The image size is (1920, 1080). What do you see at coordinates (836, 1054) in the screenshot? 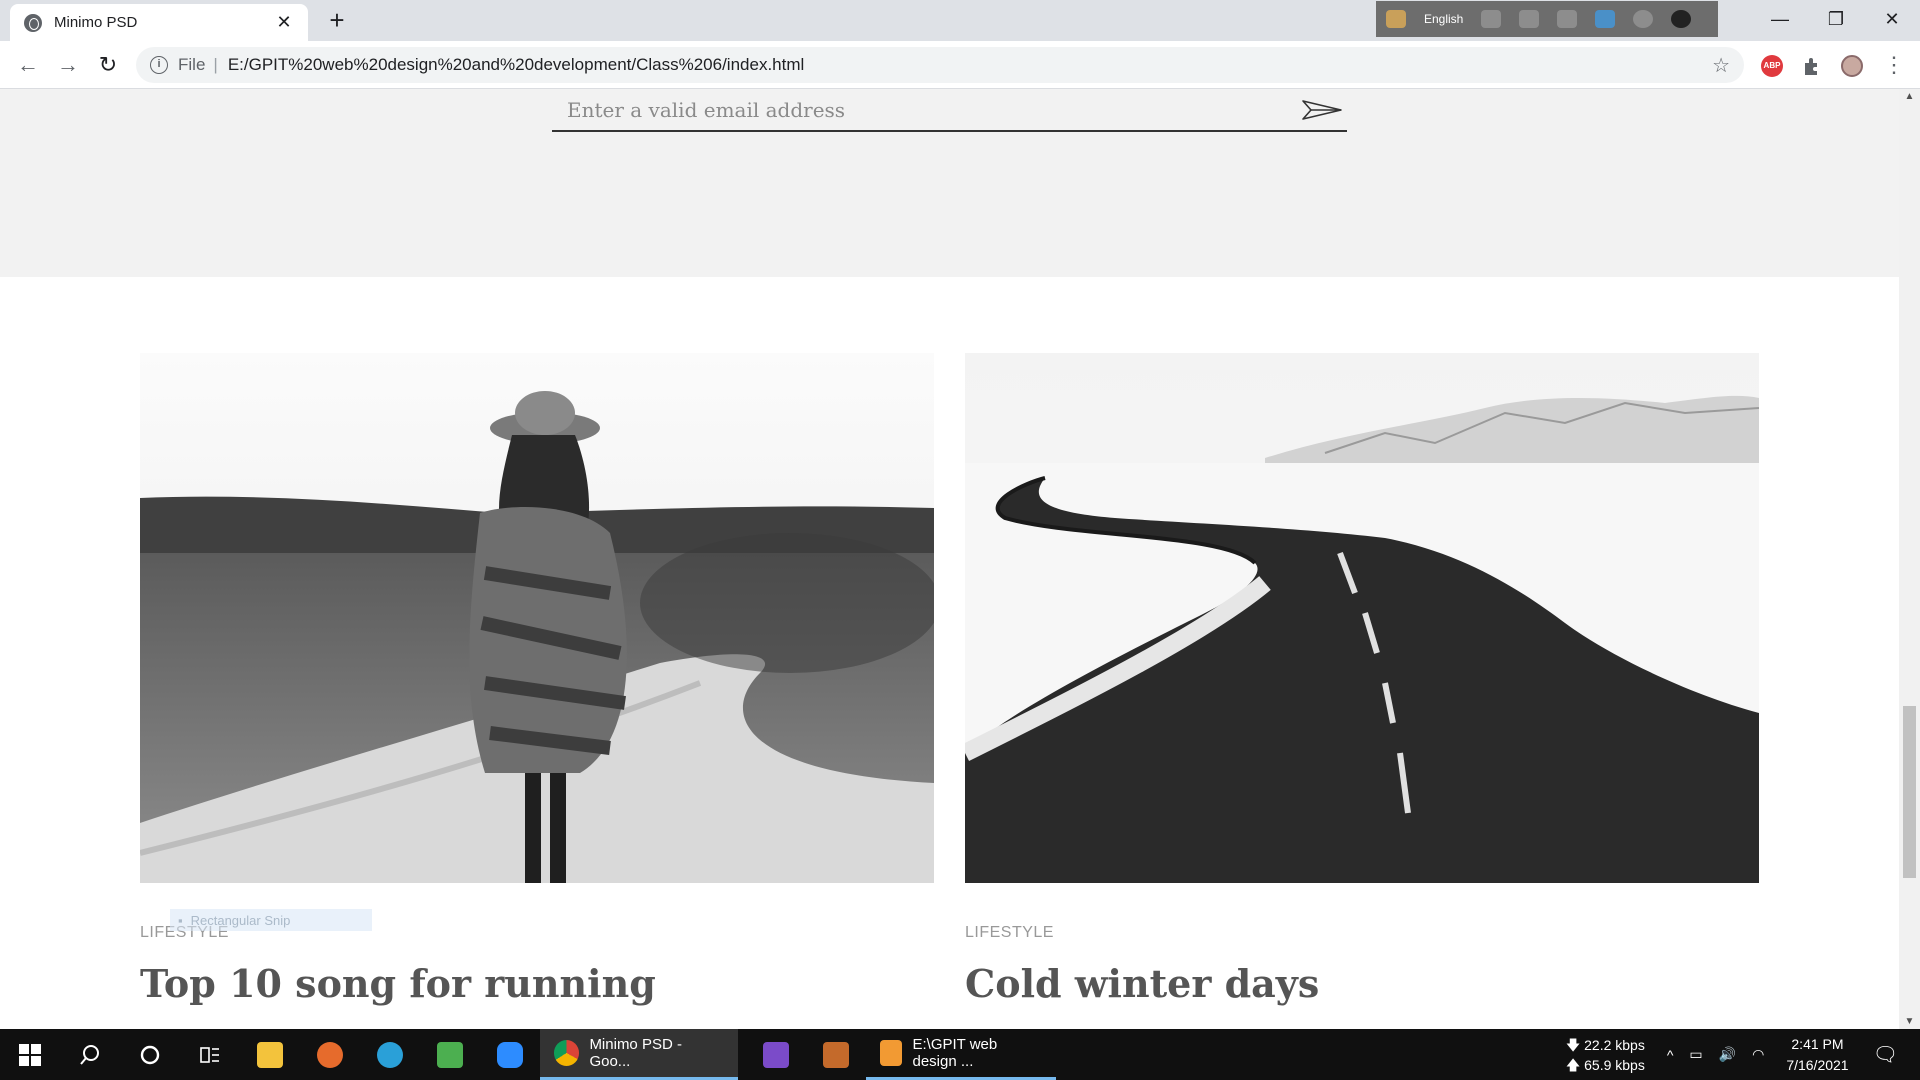
I see `app-icon` at bounding box center [836, 1054].